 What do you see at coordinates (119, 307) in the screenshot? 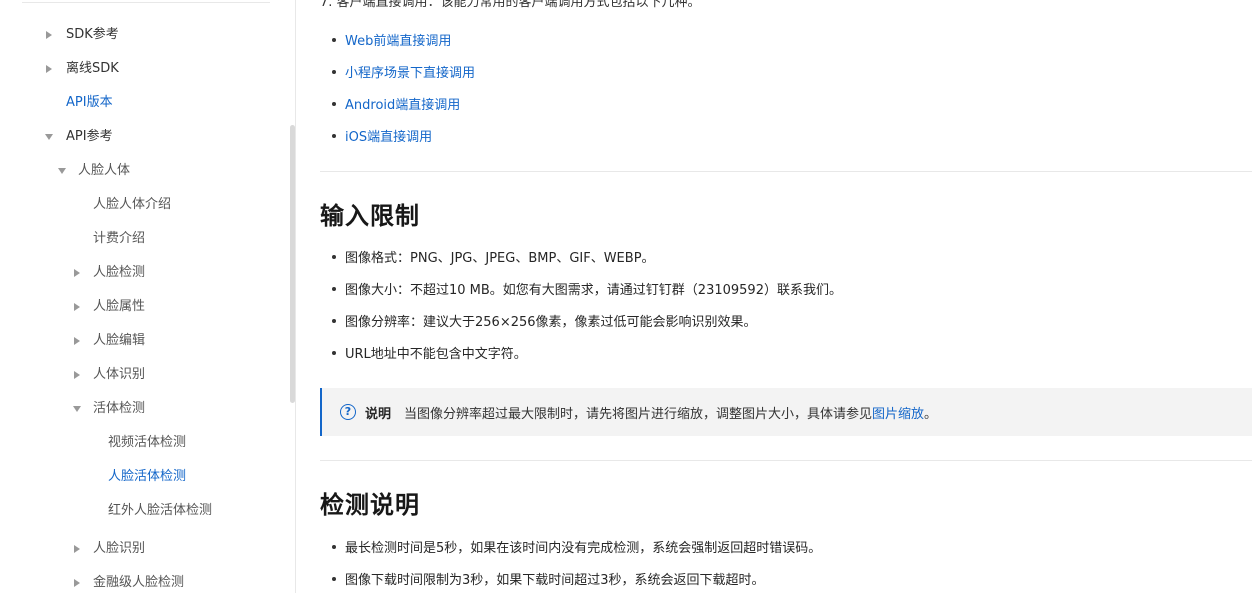
I see `sidebar-item-face-attributes: 人脸属性` at bounding box center [119, 307].